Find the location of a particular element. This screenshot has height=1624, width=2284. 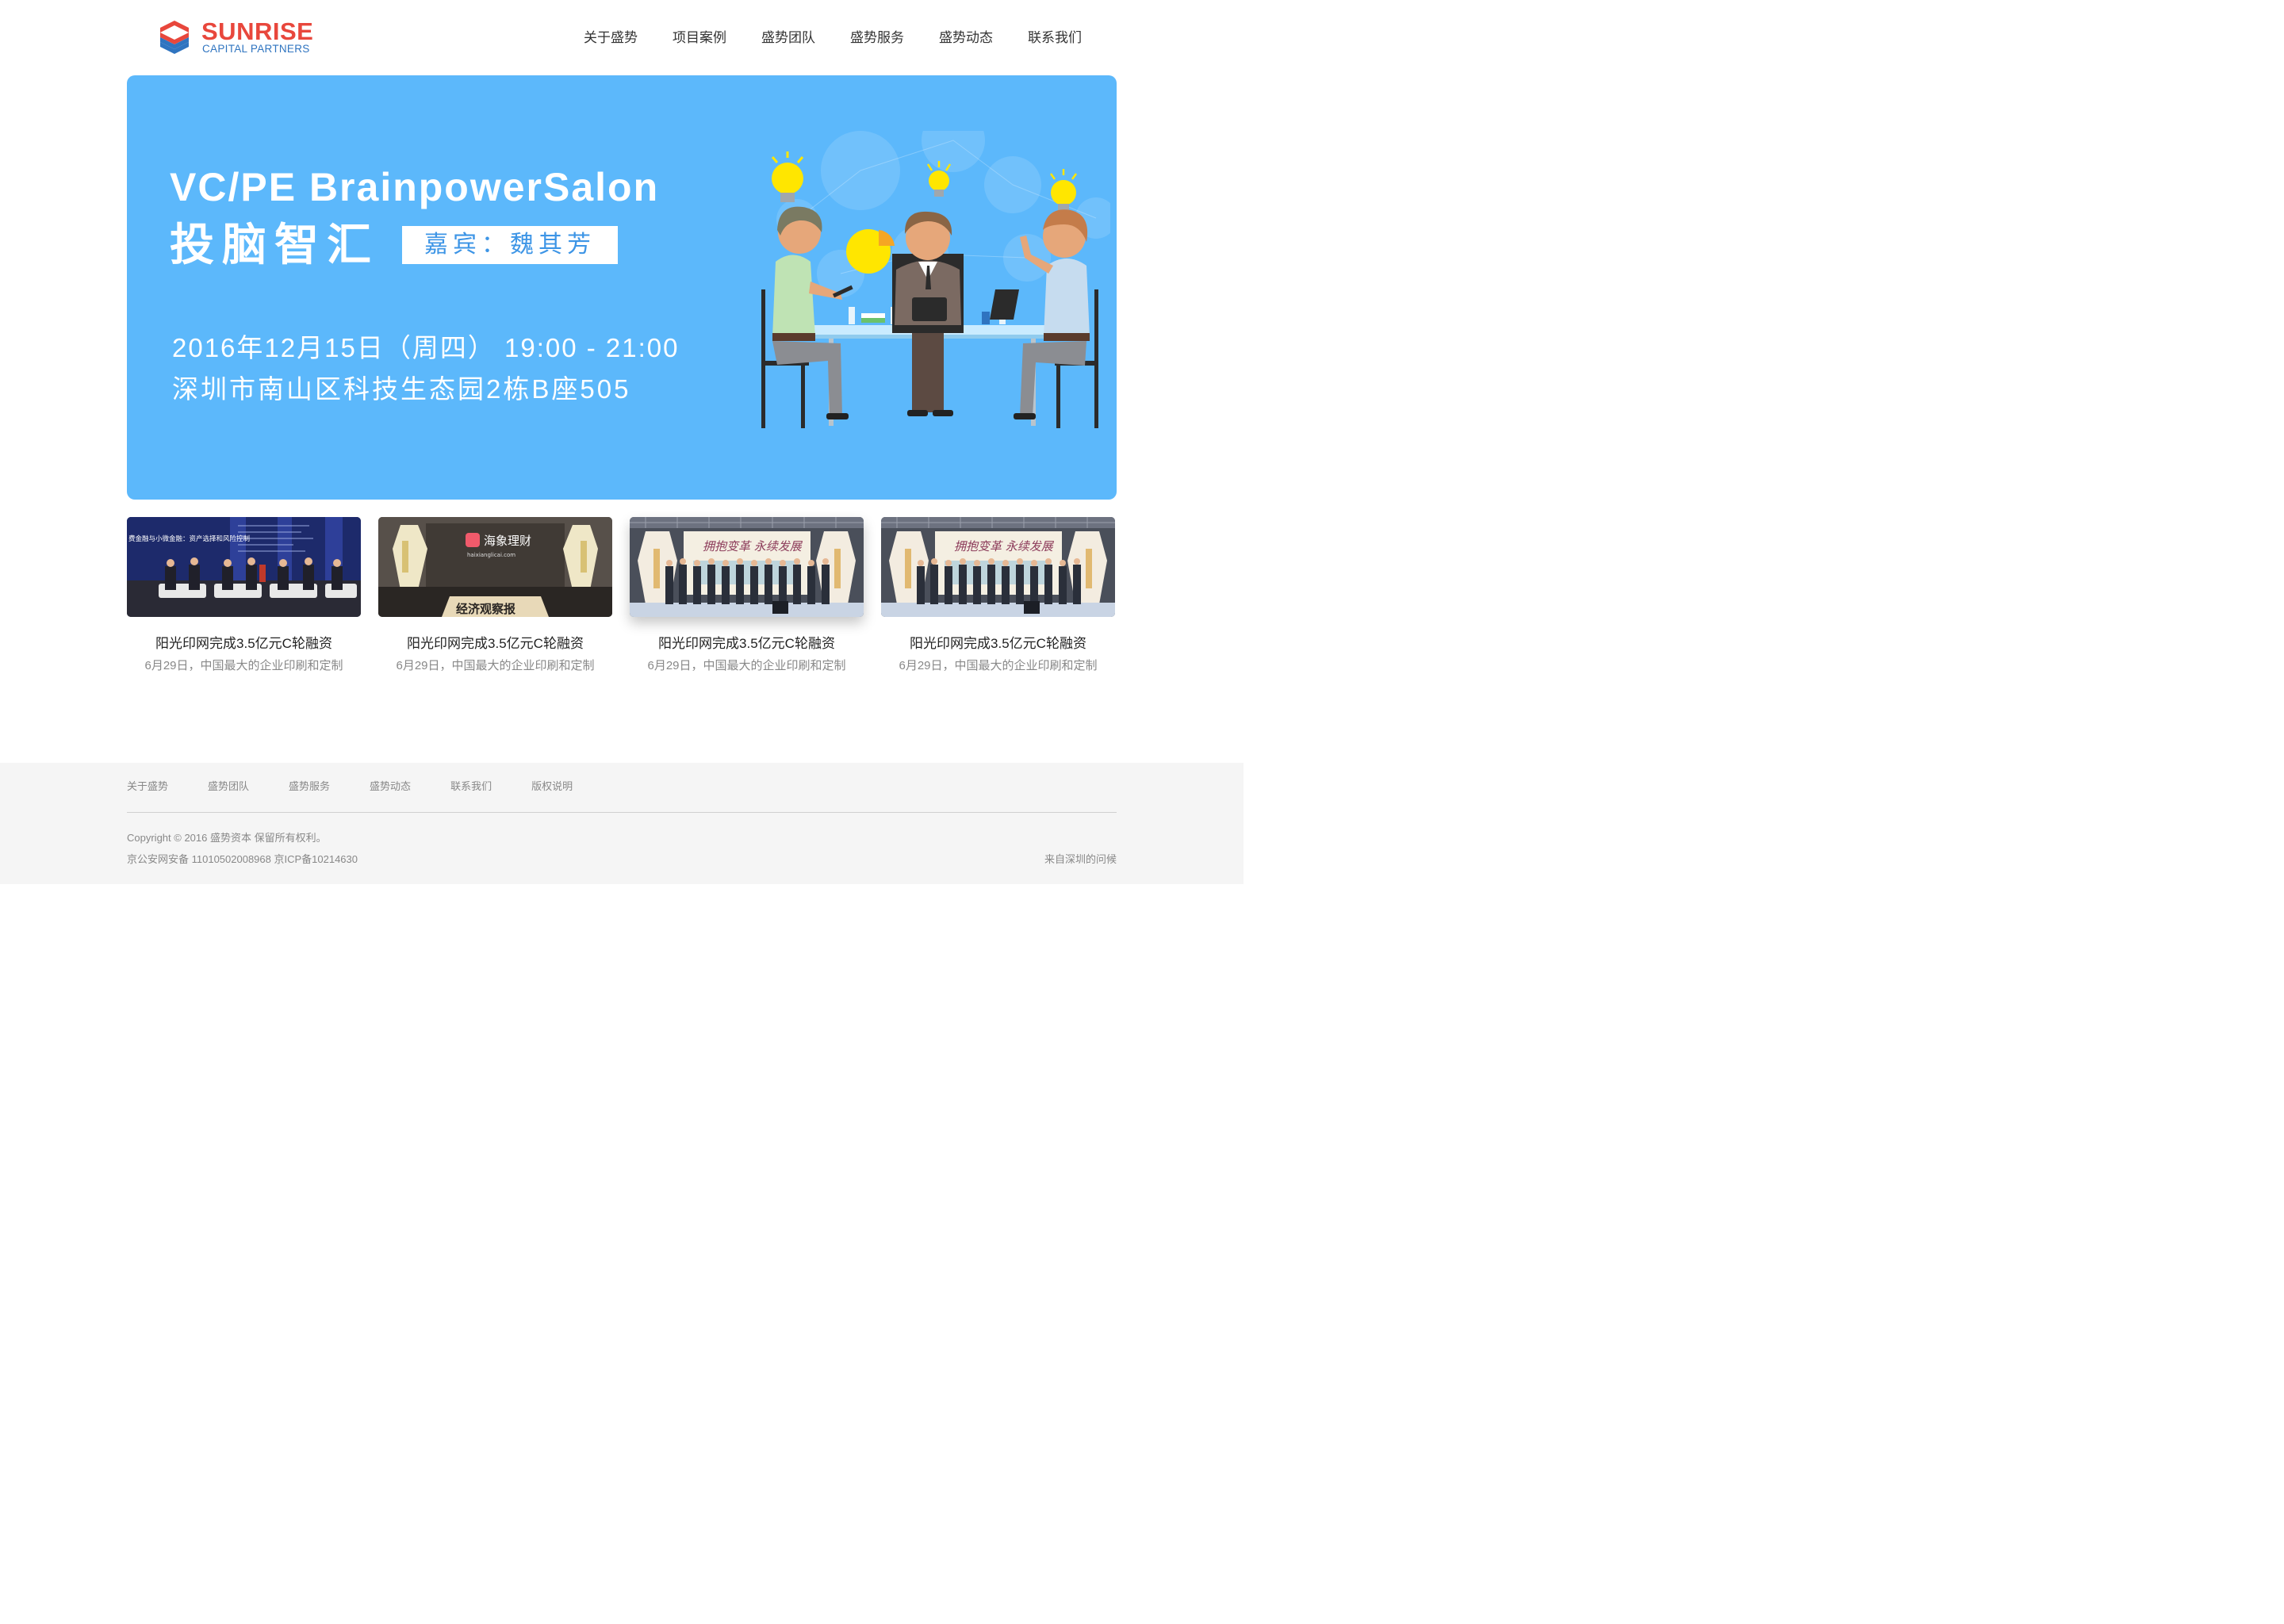

icp-text: 京公安网安备 11010502008968 京ICP备10214630 is located at coordinates (242, 859).